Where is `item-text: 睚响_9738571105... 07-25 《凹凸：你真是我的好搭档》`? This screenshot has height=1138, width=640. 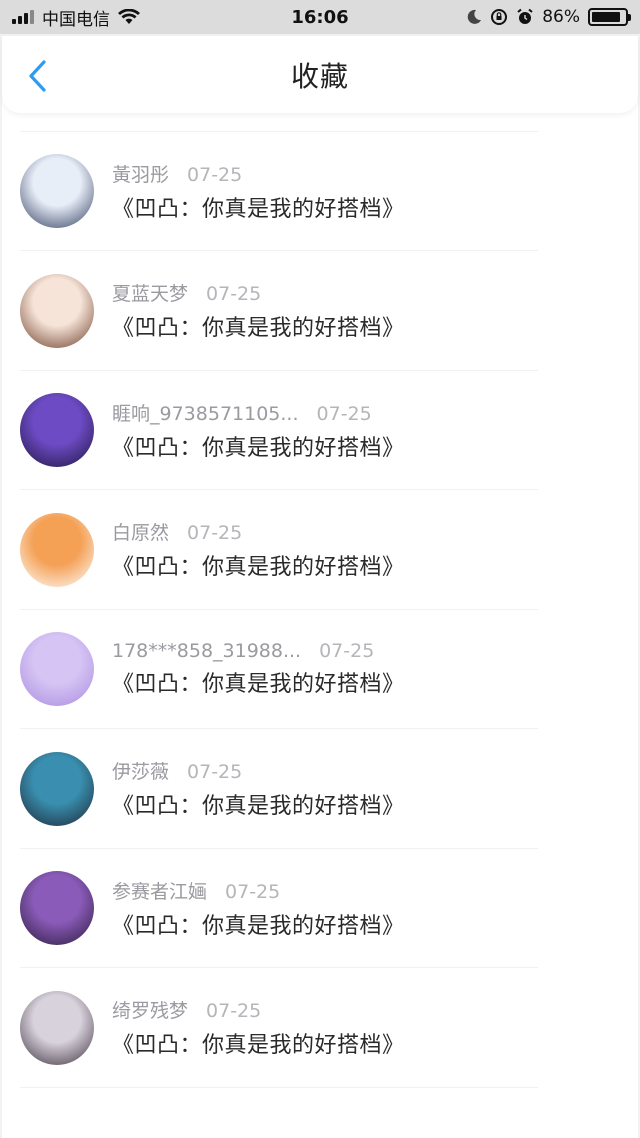
item-text: 睚响_9738571105... 07-25 《凹凸：你真是我的好搭档》 is located at coordinates (258, 430).